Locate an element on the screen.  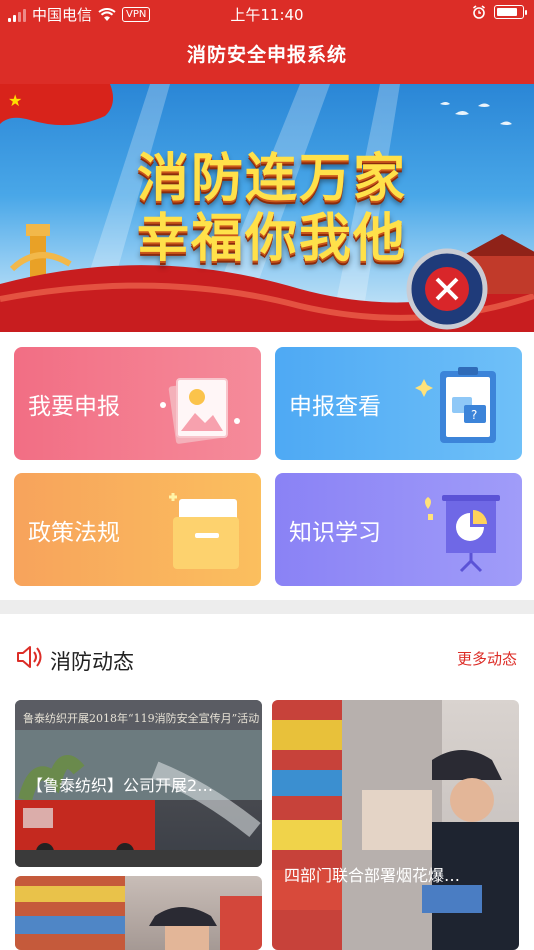
status-time: 上午11:40 is located at coordinates (267, 15).